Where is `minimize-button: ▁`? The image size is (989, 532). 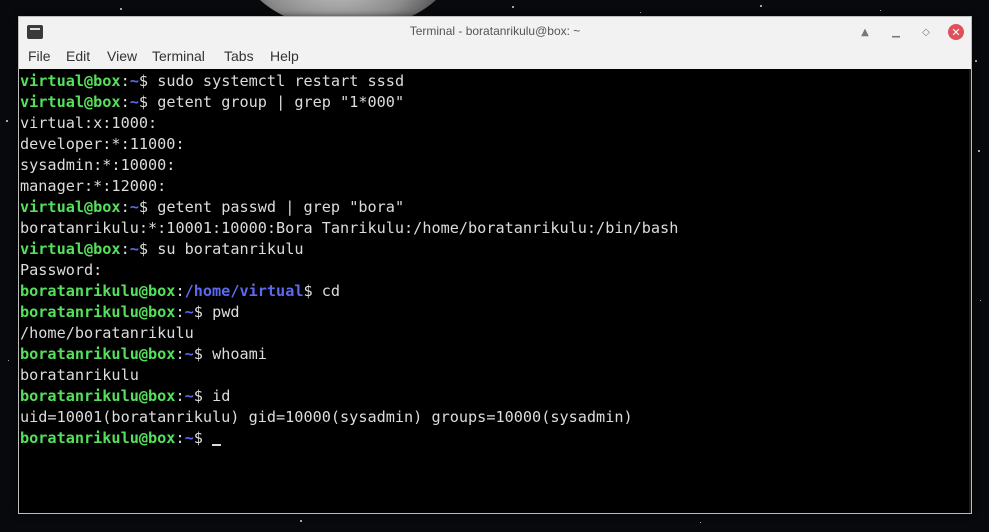
minimize-button: ▁ is located at coordinates (896, 32).